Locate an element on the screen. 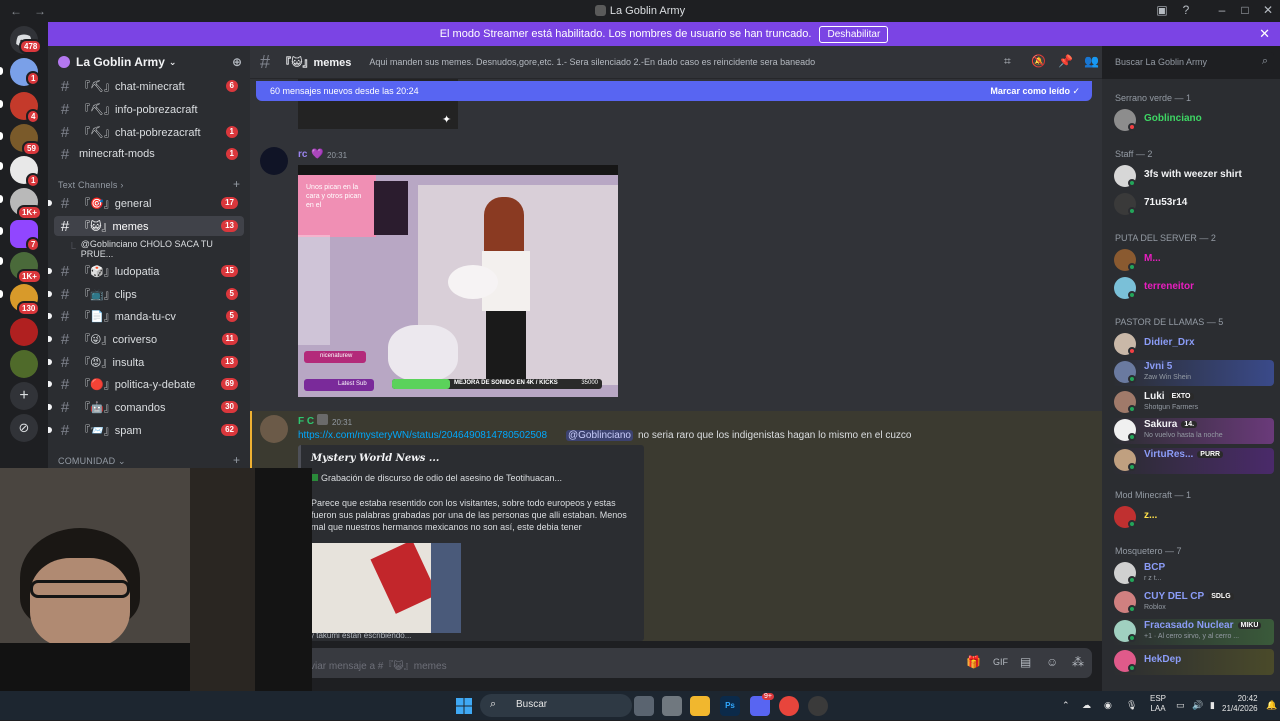  channel-item: # 『🔴』politica-y-debate 69 is located at coordinates (146, 384).